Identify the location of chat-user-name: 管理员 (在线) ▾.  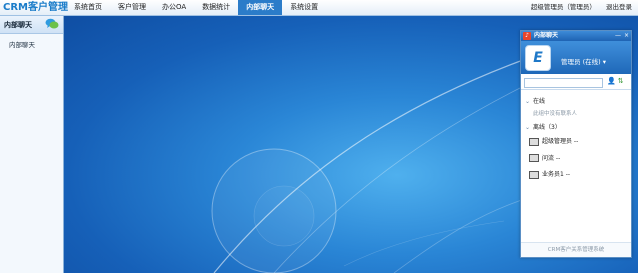
(583, 61).